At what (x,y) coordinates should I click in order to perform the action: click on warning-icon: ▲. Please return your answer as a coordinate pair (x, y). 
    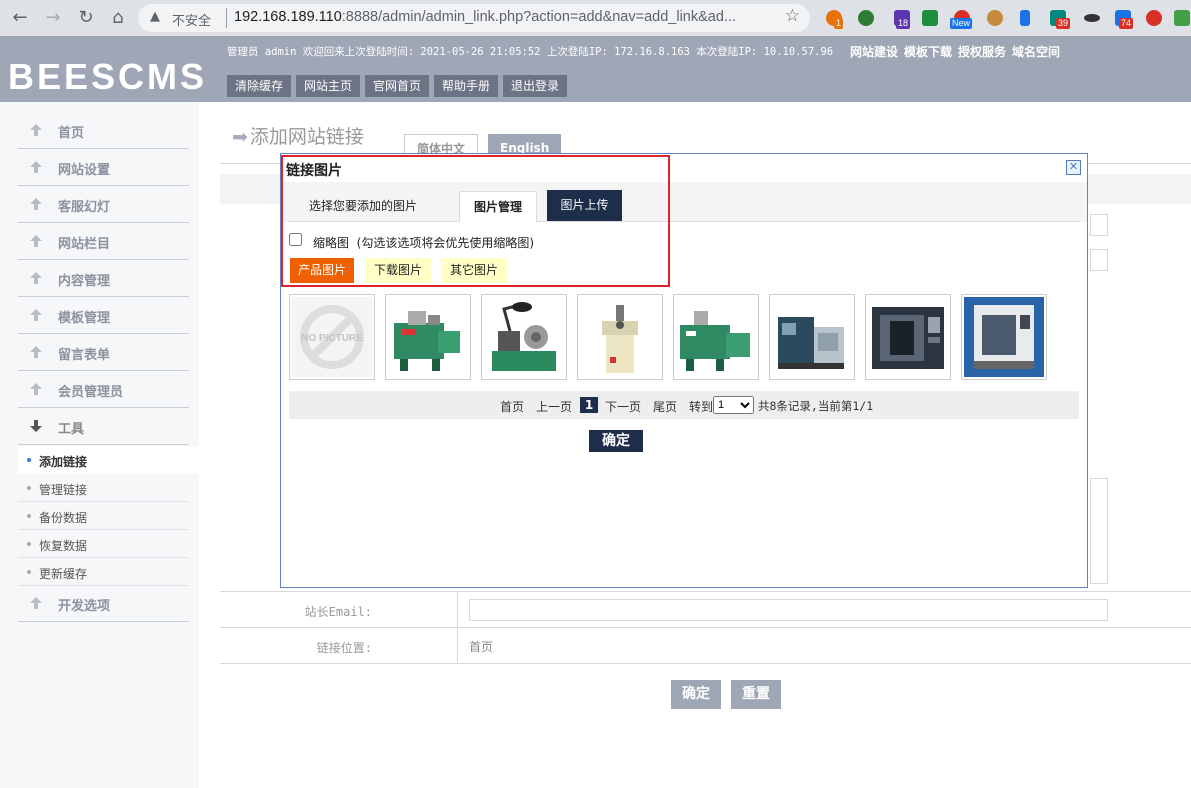
    Looking at the image, I should click on (155, 16).